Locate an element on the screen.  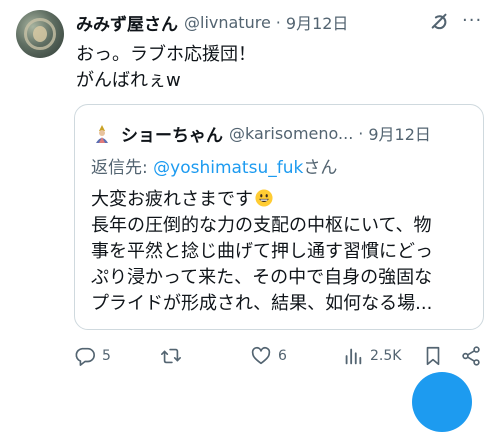
avatar is located at coordinates (40, 34).